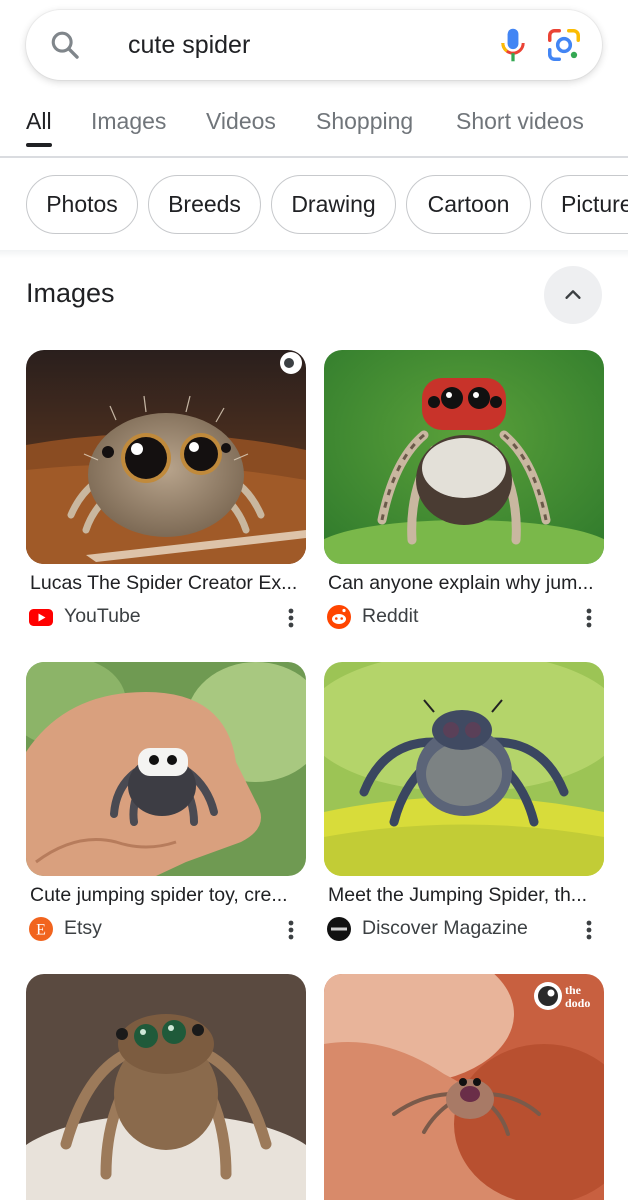 The image size is (628, 1200). I want to click on etsy-logo-icon: E, so click(41, 929).